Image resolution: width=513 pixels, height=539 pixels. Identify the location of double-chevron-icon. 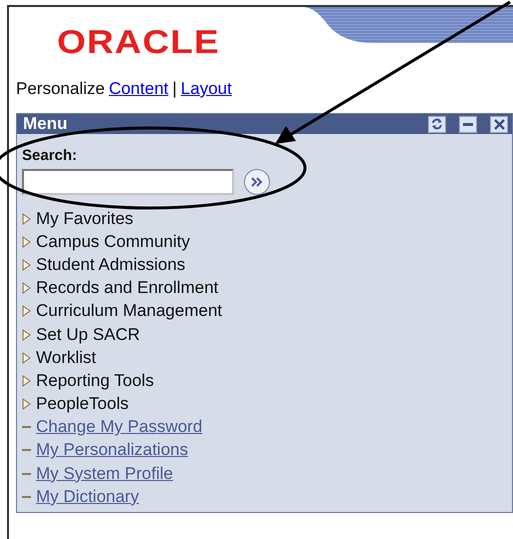
(257, 182).